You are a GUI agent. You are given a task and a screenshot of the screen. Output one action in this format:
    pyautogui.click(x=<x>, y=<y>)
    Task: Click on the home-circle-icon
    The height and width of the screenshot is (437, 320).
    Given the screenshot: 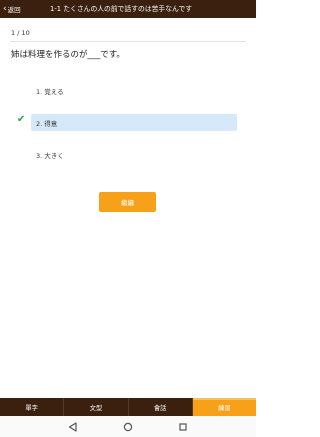 What is the action you would take?
    pyautogui.click(x=128, y=427)
    